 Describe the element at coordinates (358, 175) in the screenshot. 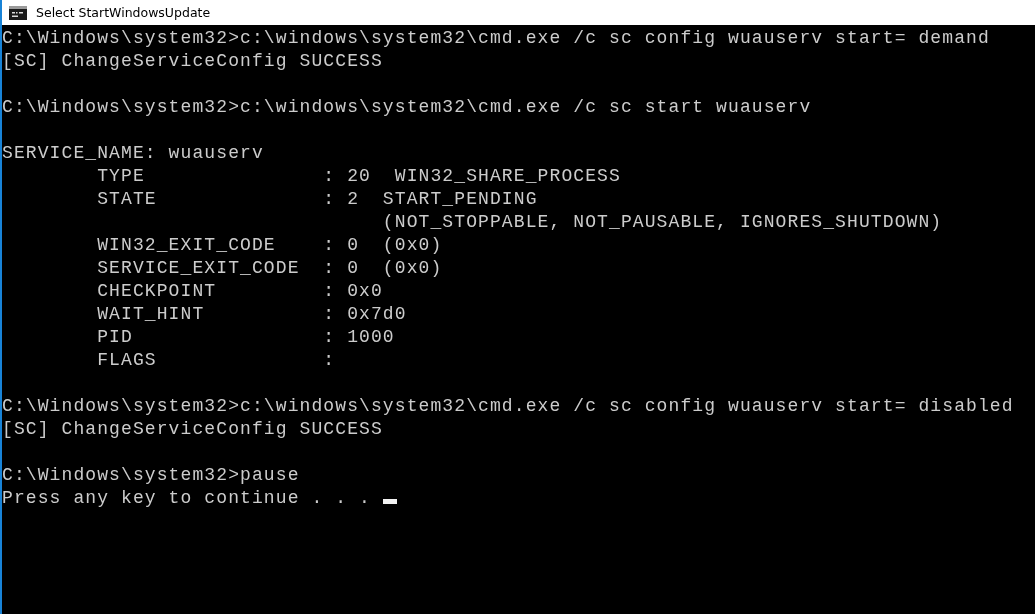

I see `console-line: TYPE : 20 WIN32_SHARE_PROCESS` at that location.